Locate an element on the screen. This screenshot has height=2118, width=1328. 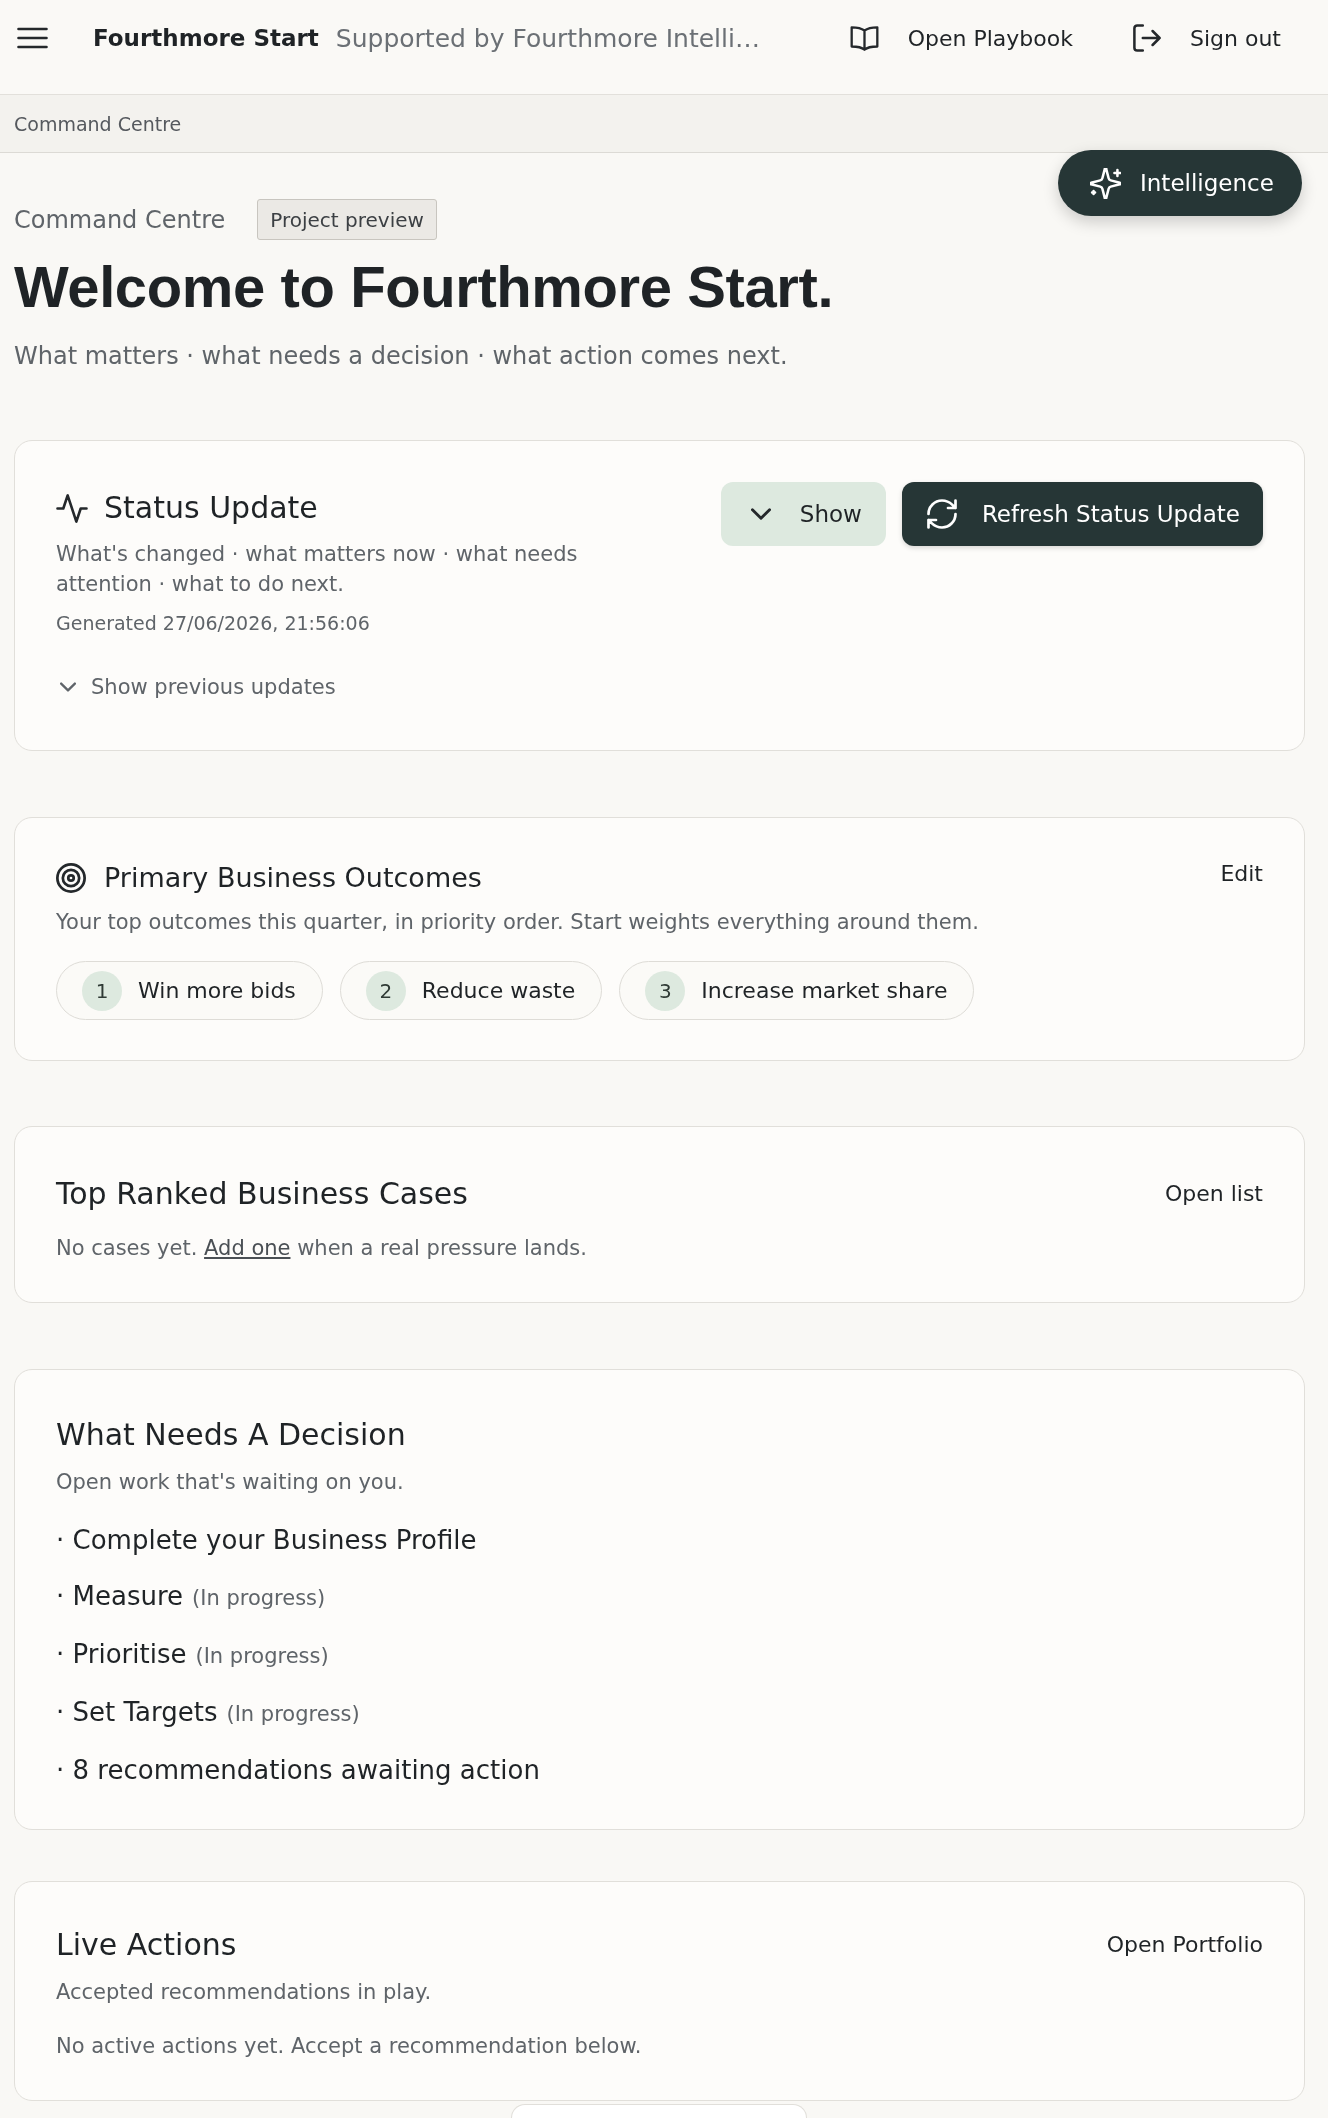
header-link: Open Playbook is located at coordinates (961, 38).